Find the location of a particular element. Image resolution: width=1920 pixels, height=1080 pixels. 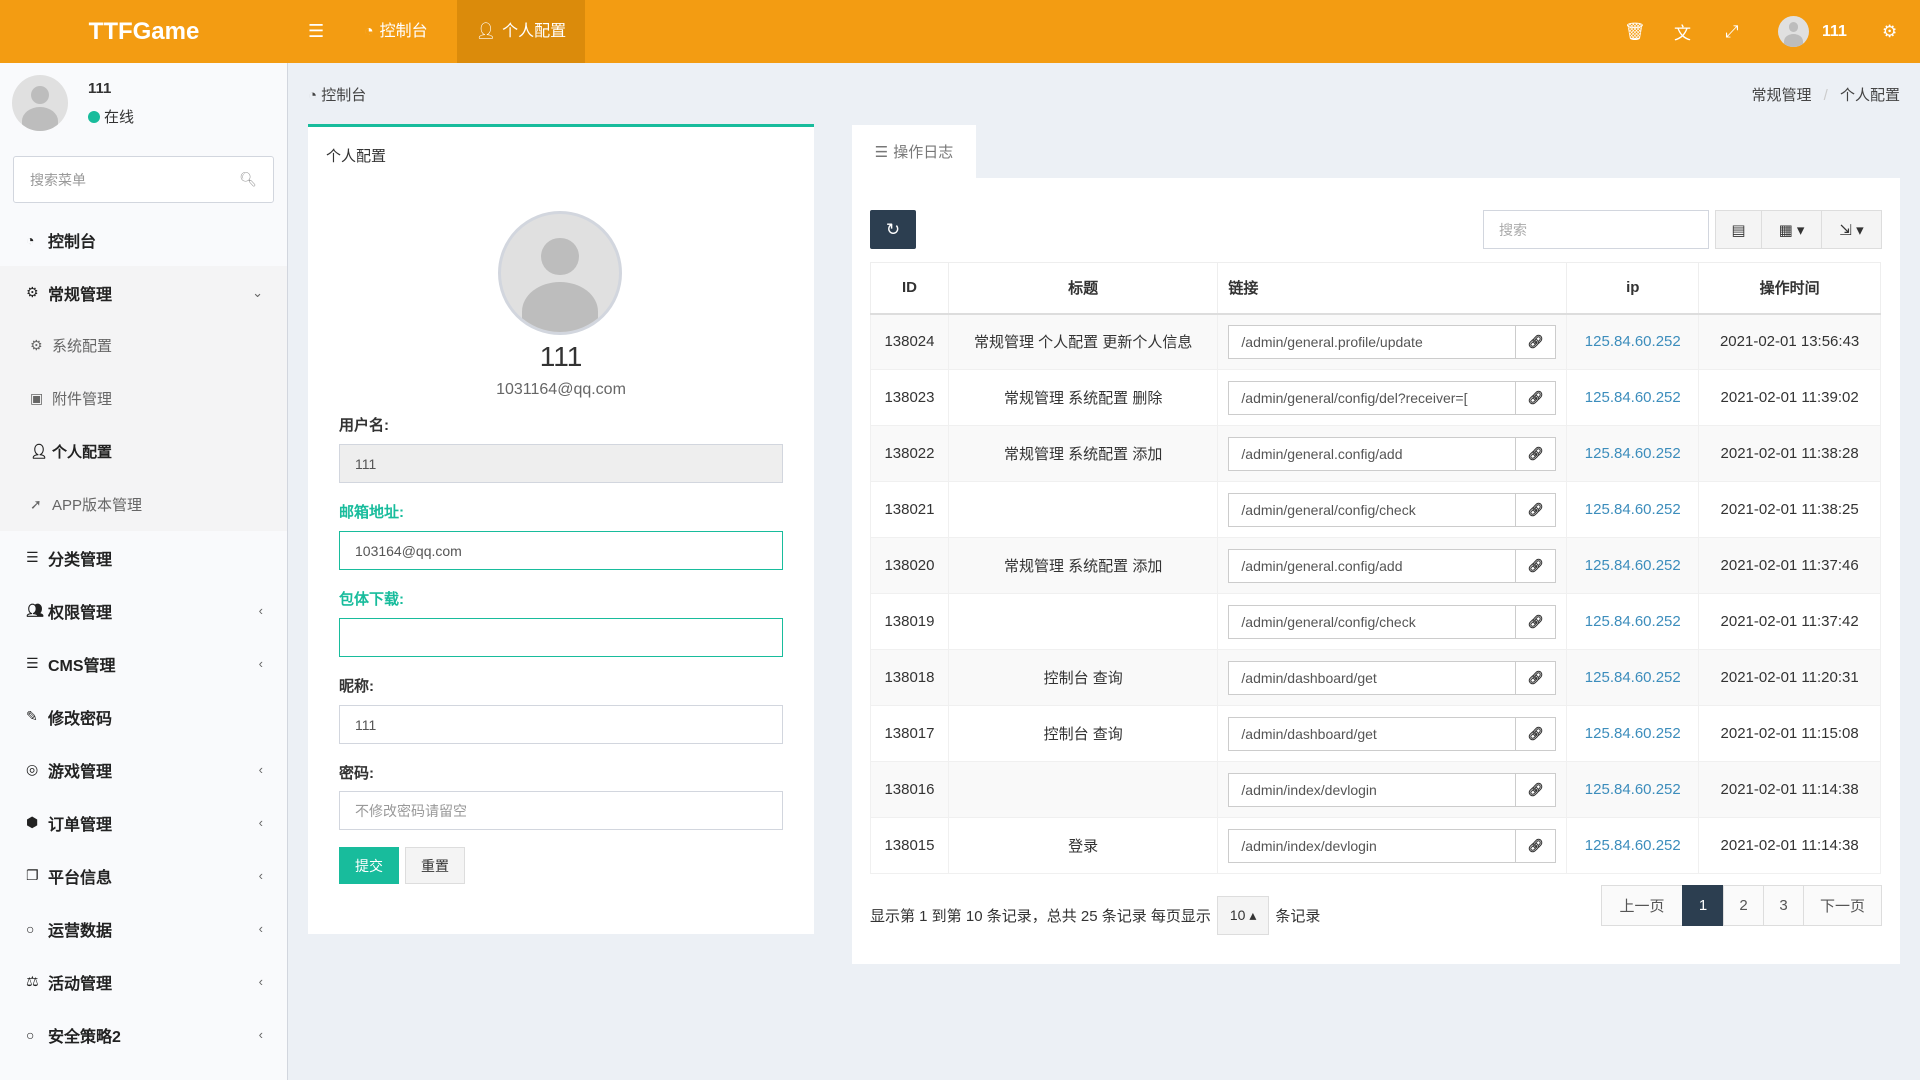

cell-url: /admin/general/config/check 🔗︎ is located at coordinates (1392, 621).